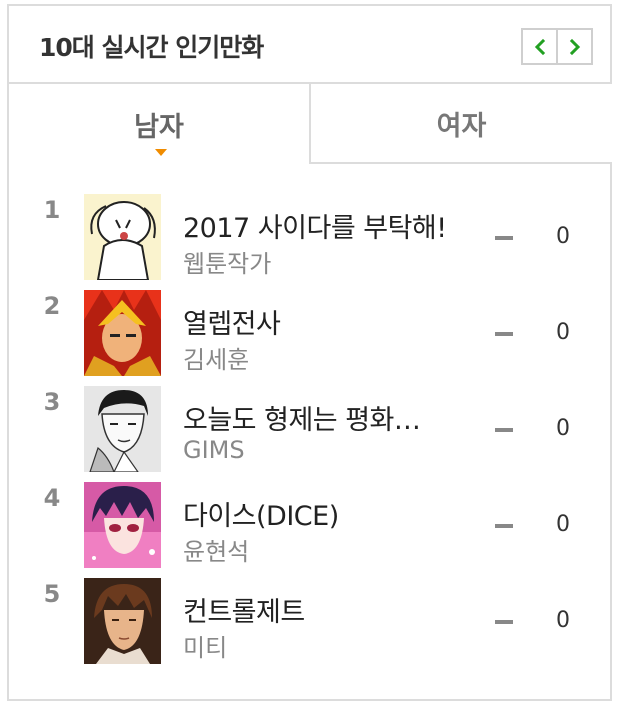  I want to click on ranking-row: 1 2017 사이다를 부탁해! 웹툰작가 0, so click(300, 239).